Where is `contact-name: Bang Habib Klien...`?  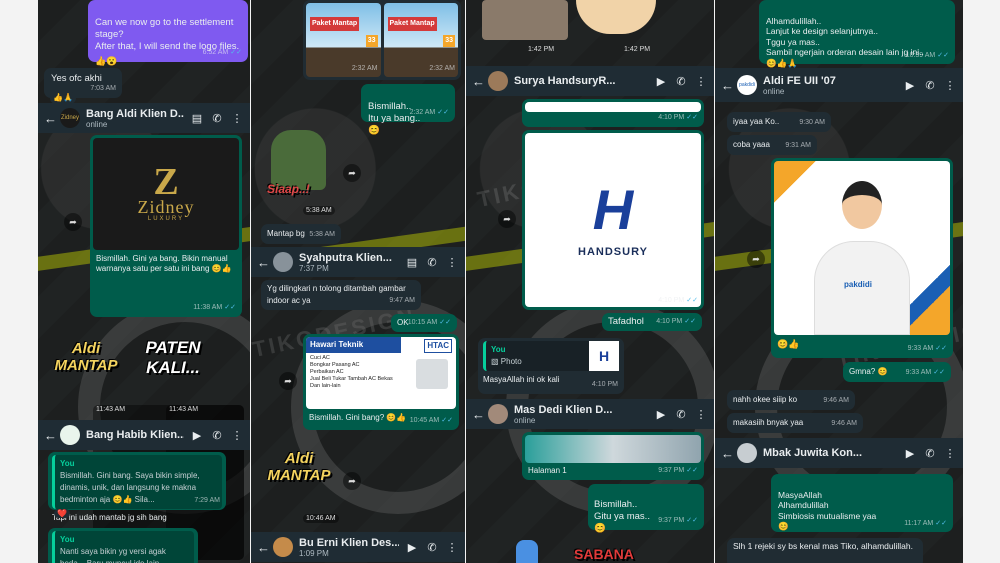
contact-name: Bang Habib Klien... is located at coordinates (135, 435).